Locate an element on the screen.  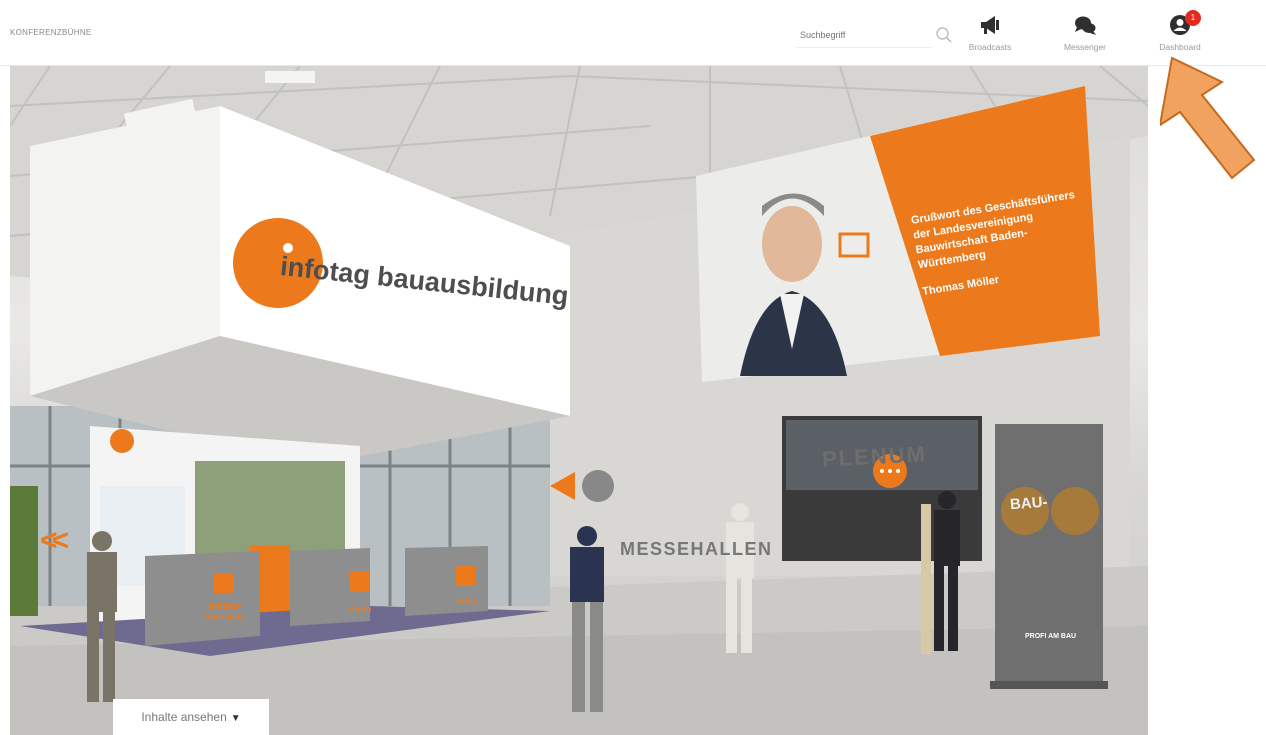
rollup-banner-title: BAU- is located at coordinates (1029, 503).